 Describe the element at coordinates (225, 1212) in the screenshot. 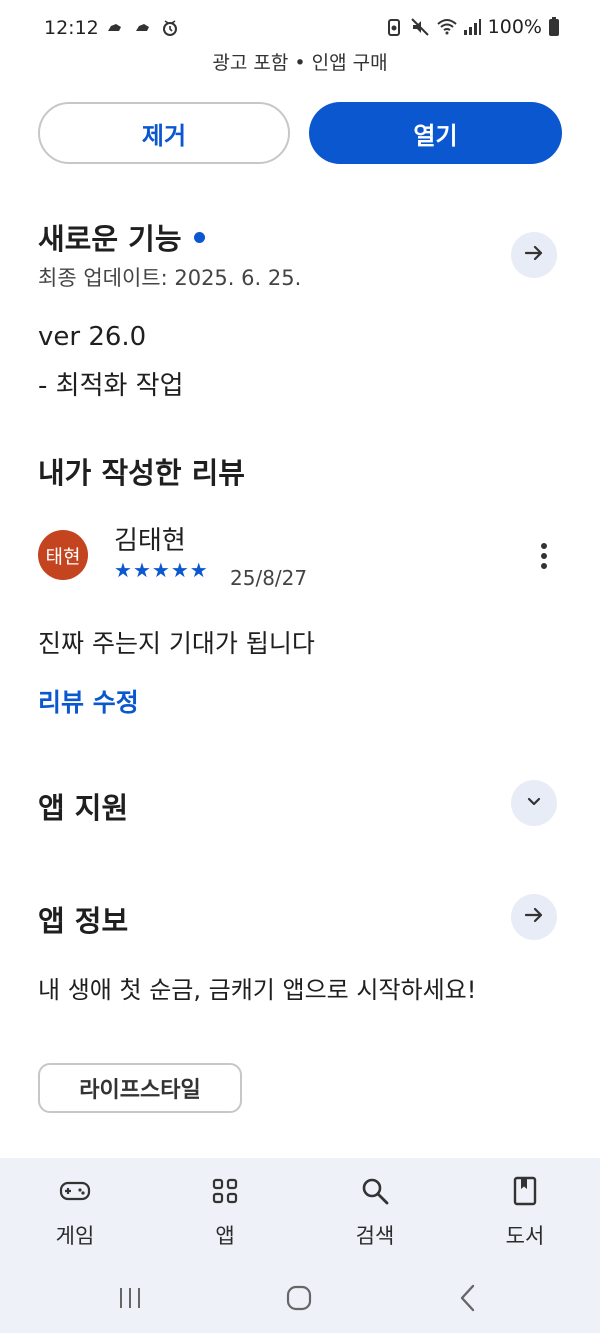

I see `nav-item-apps: 앱` at that location.